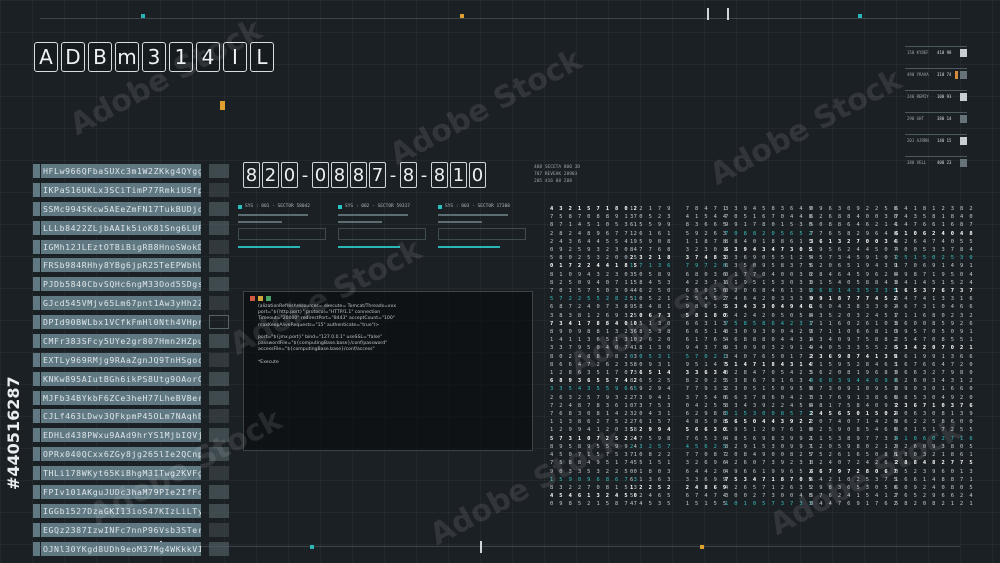 The width and height of the screenshot is (1000, 563). What do you see at coordinates (121, 284) in the screenshot?
I see `hash-row-text: PJDb5840CbvSQHc6ngM33Ood5SDgsALHhzo` at bounding box center [121, 284].